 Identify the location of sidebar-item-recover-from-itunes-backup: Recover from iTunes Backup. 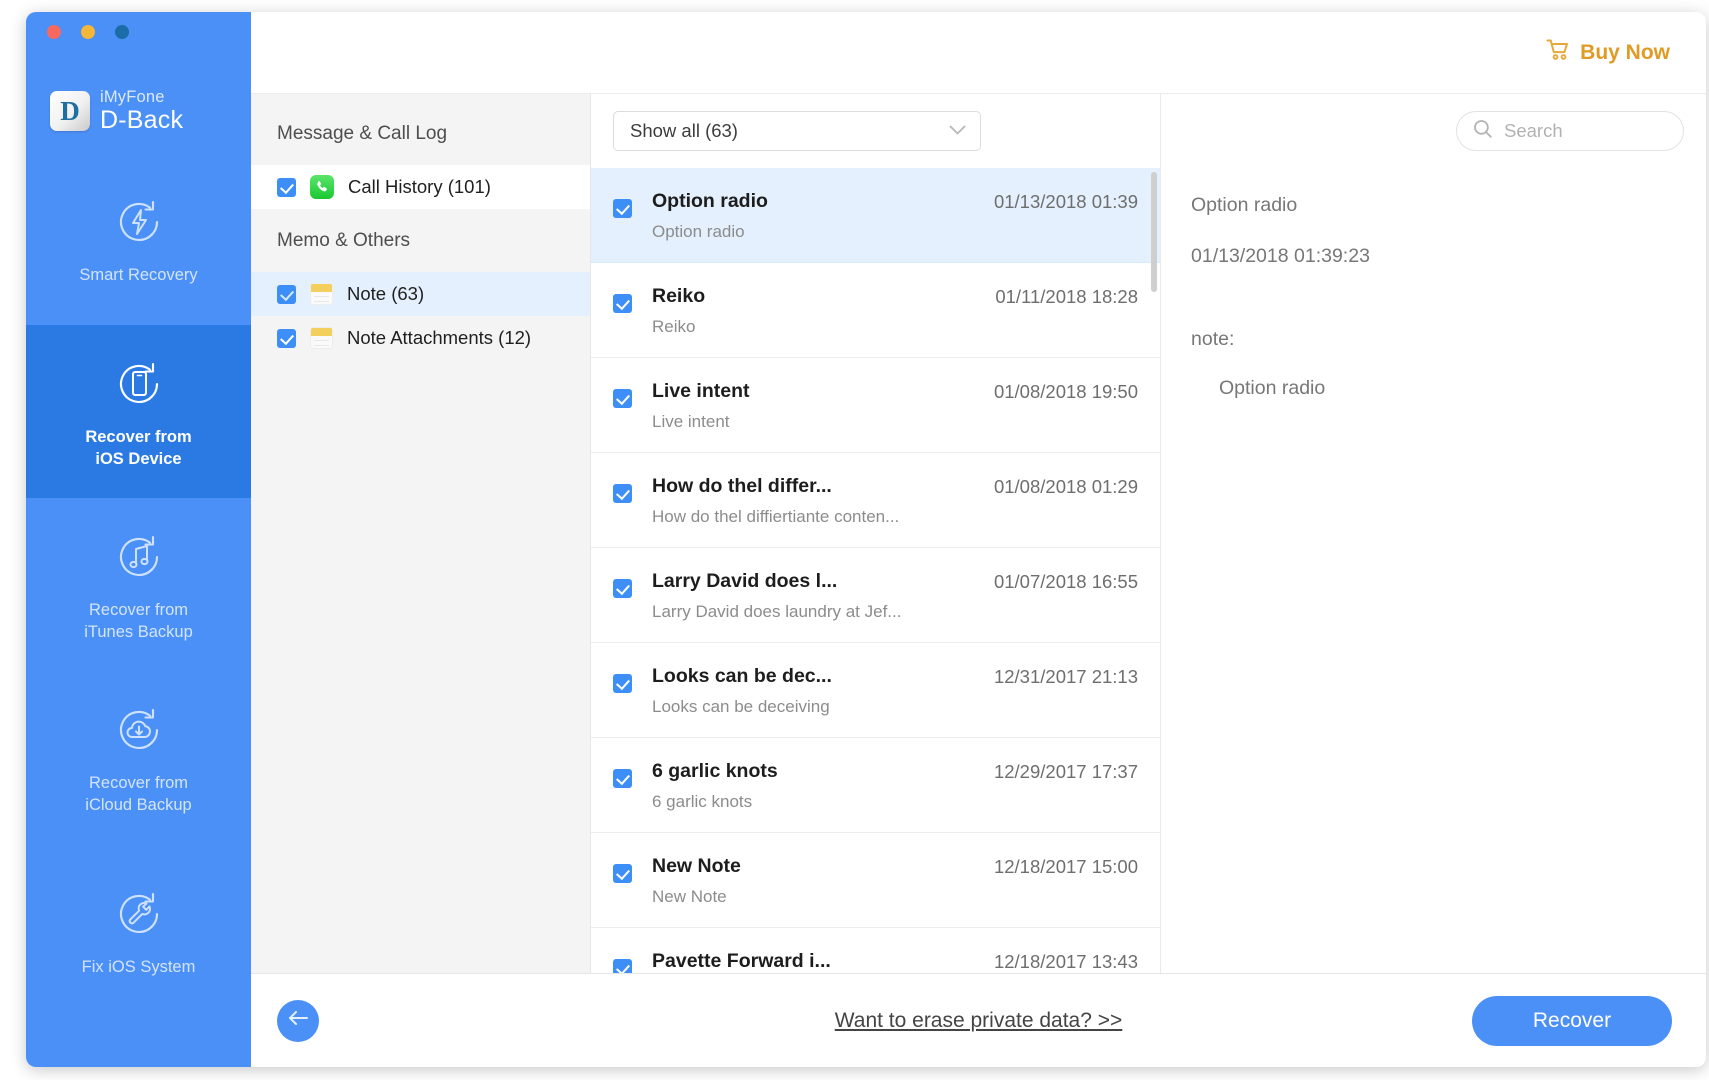
(138, 584).